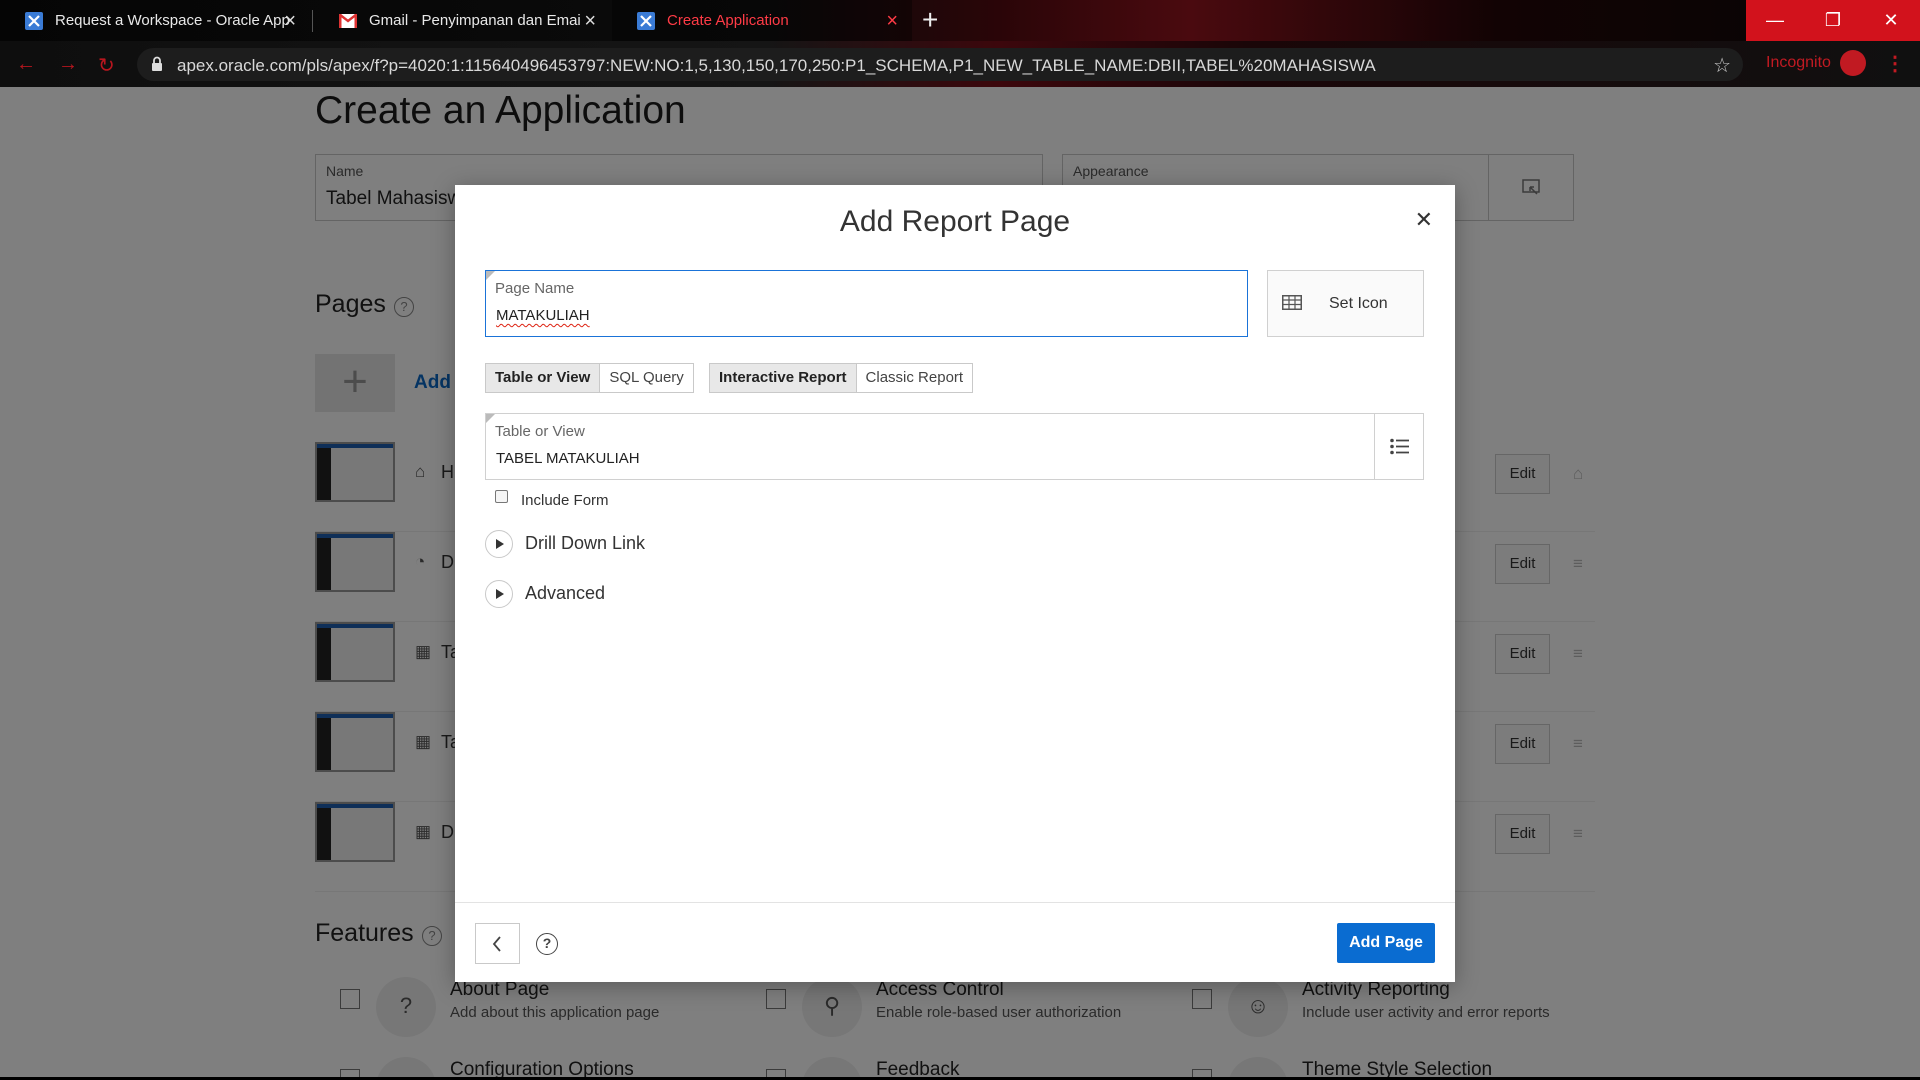 The height and width of the screenshot is (1080, 1920). Describe the element at coordinates (348, 21) in the screenshot. I see `gmail-icon` at that location.